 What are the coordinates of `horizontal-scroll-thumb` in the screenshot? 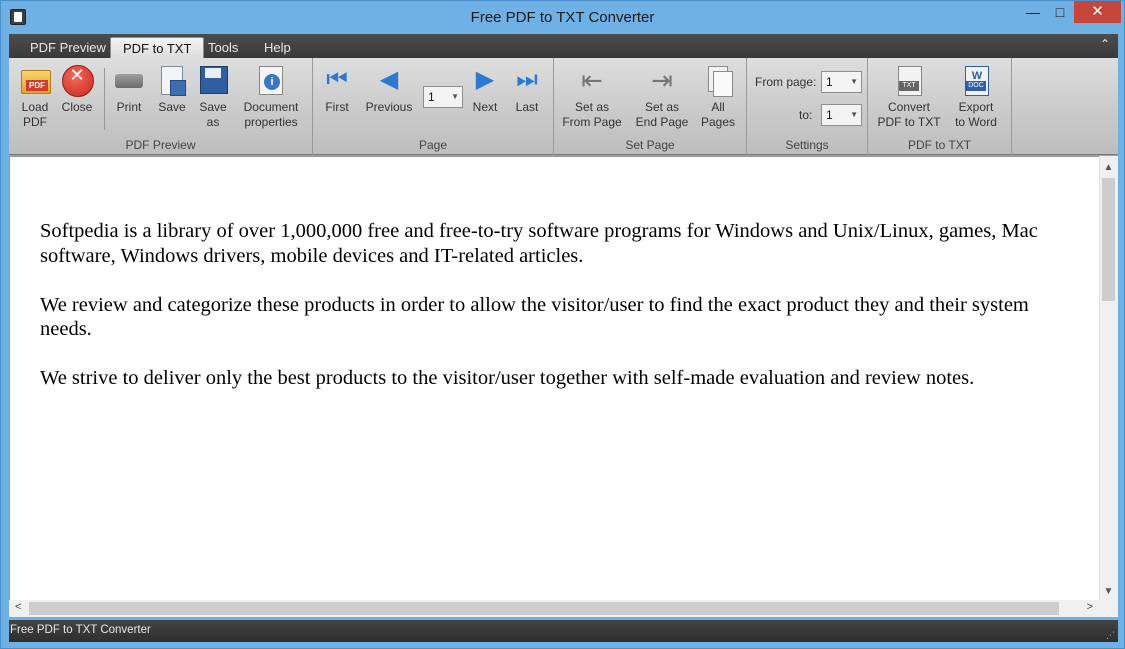 It's located at (544, 608).